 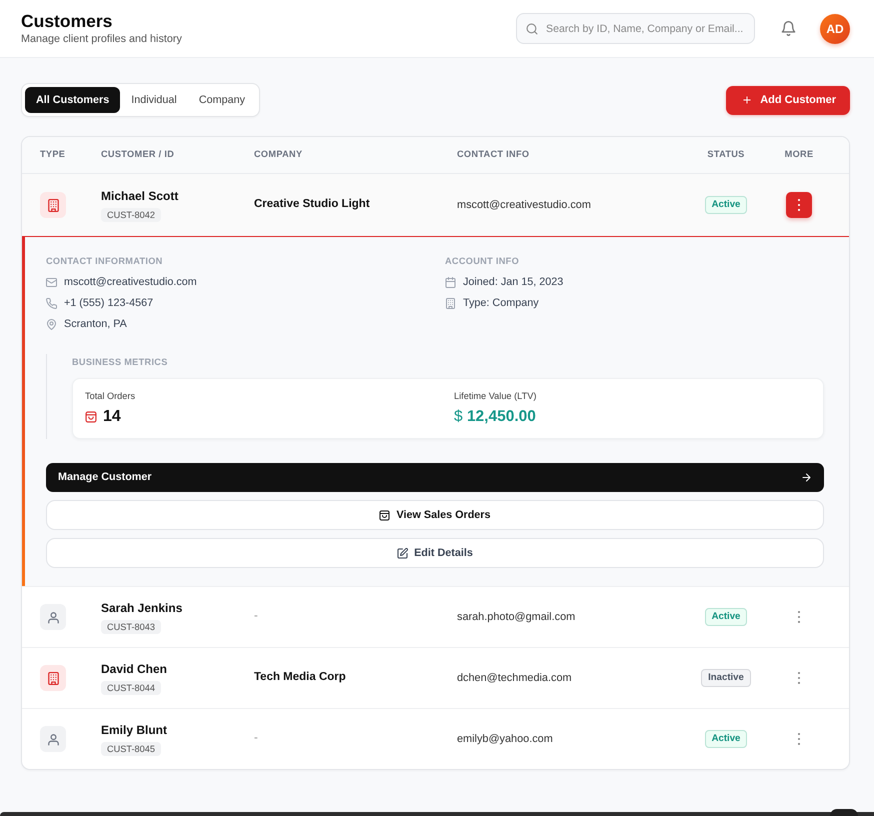 What do you see at coordinates (112, 417) in the screenshot?
I see `metric-value: 14` at bounding box center [112, 417].